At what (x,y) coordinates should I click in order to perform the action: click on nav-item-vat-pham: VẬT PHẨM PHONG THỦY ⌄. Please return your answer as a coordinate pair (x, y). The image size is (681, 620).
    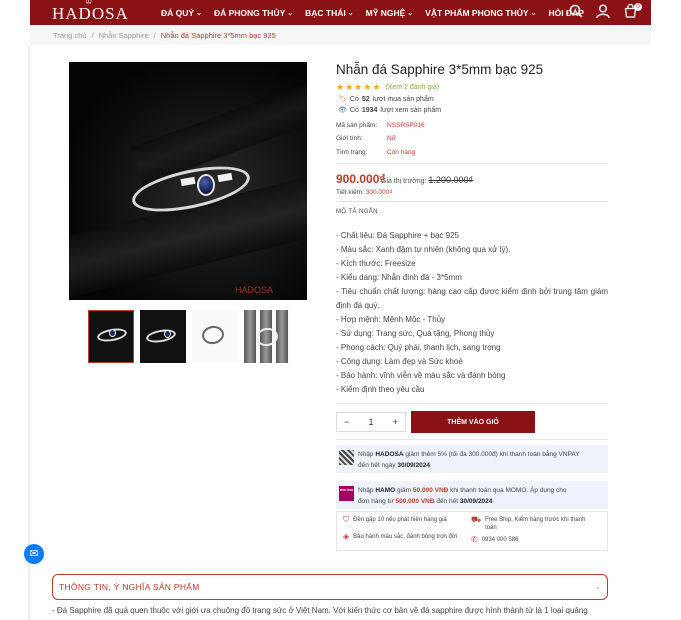
    Looking at the image, I should click on (480, 13).